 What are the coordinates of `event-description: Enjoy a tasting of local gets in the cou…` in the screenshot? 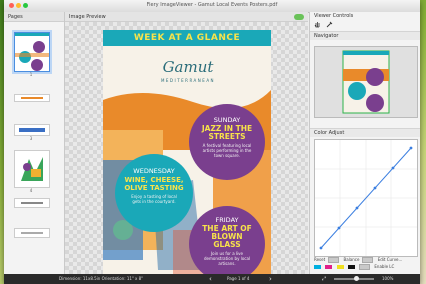 It's located at (154, 199).